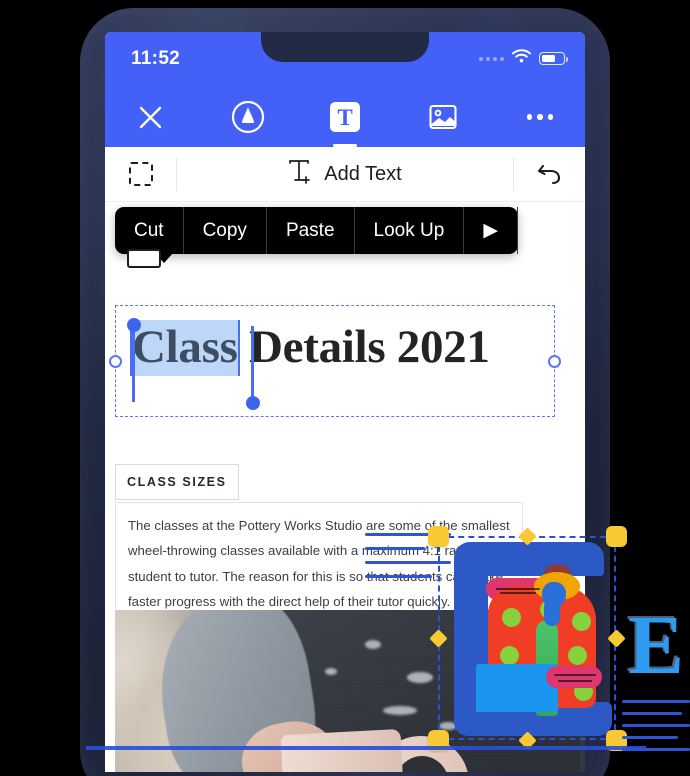 The width and height of the screenshot is (690, 776). What do you see at coordinates (527, 638) in the screenshot?
I see `illustration-selection-box` at bounding box center [527, 638].